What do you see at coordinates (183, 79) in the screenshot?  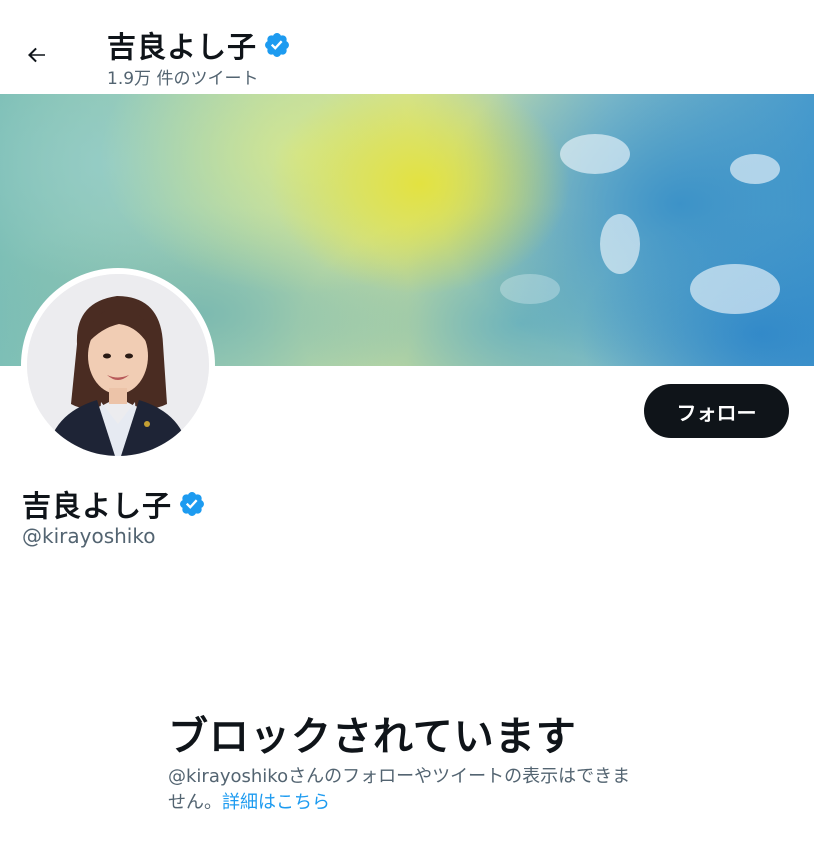 I see `tweet-count: 1.9万 件のツイート` at bounding box center [183, 79].